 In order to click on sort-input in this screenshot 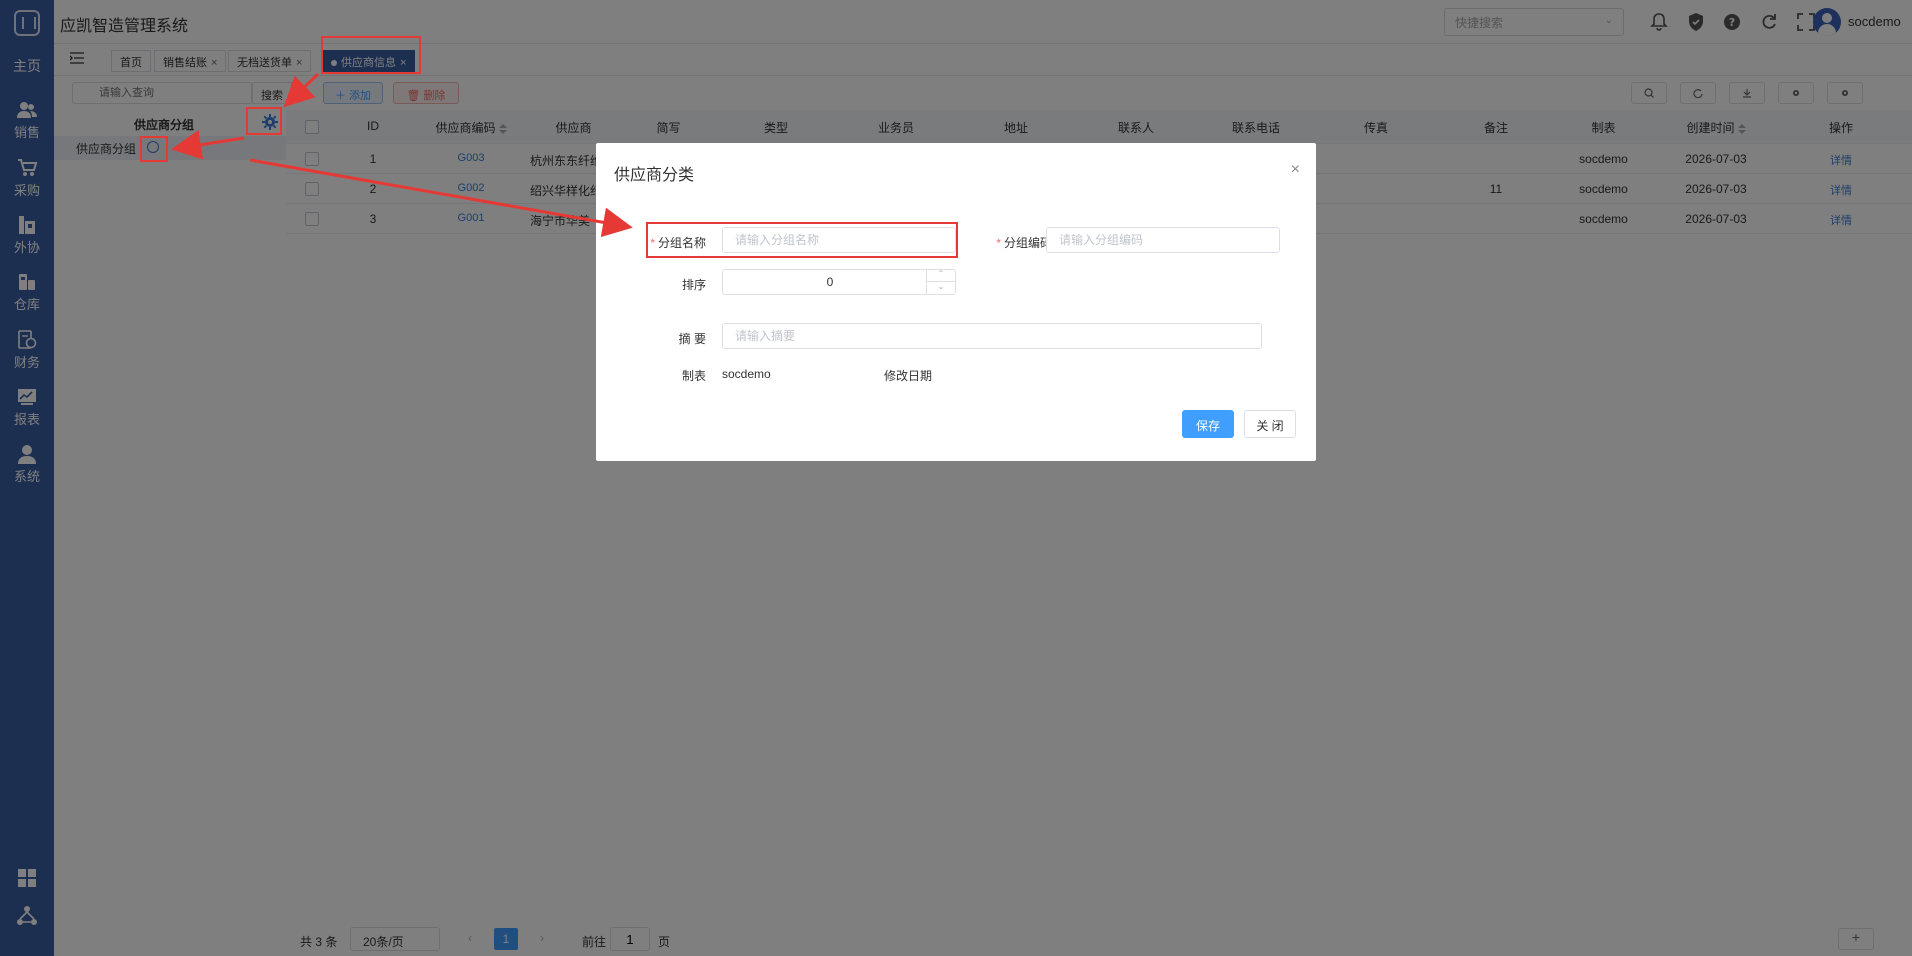, I will do `click(839, 282)`.